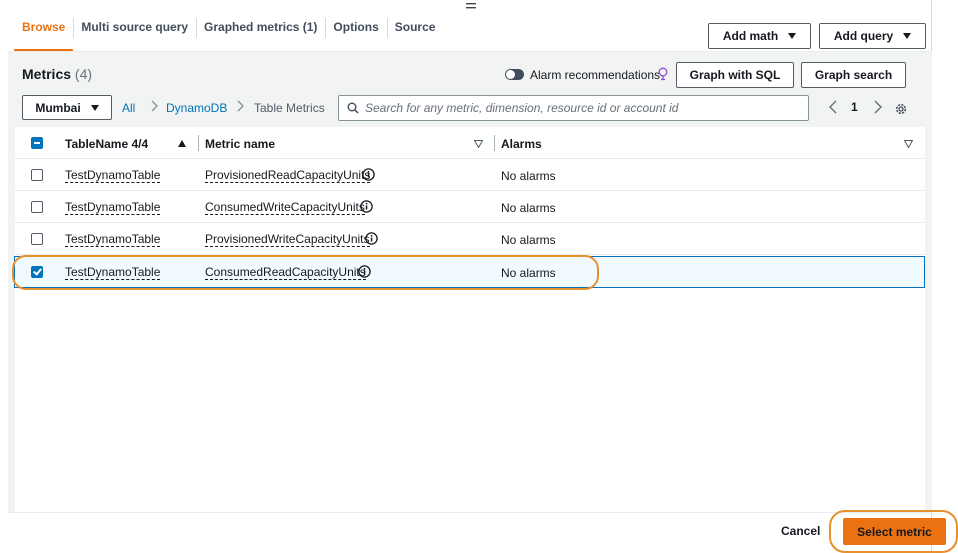 Image resolution: width=958 pixels, height=553 pixels. What do you see at coordinates (901, 109) in the screenshot?
I see `settings-gear-icon` at bounding box center [901, 109].